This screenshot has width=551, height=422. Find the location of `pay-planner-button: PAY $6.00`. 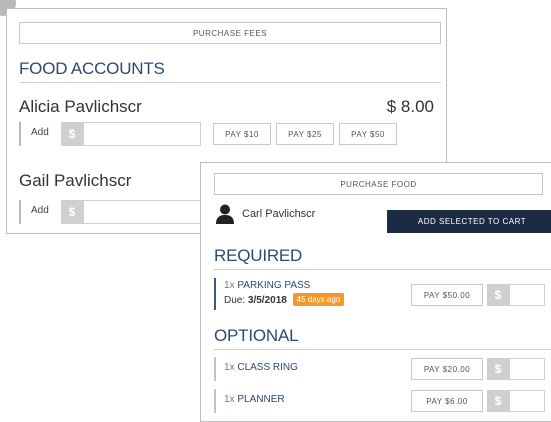

pay-planner-button: PAY $6.00 is located at coordinates (447, 401).